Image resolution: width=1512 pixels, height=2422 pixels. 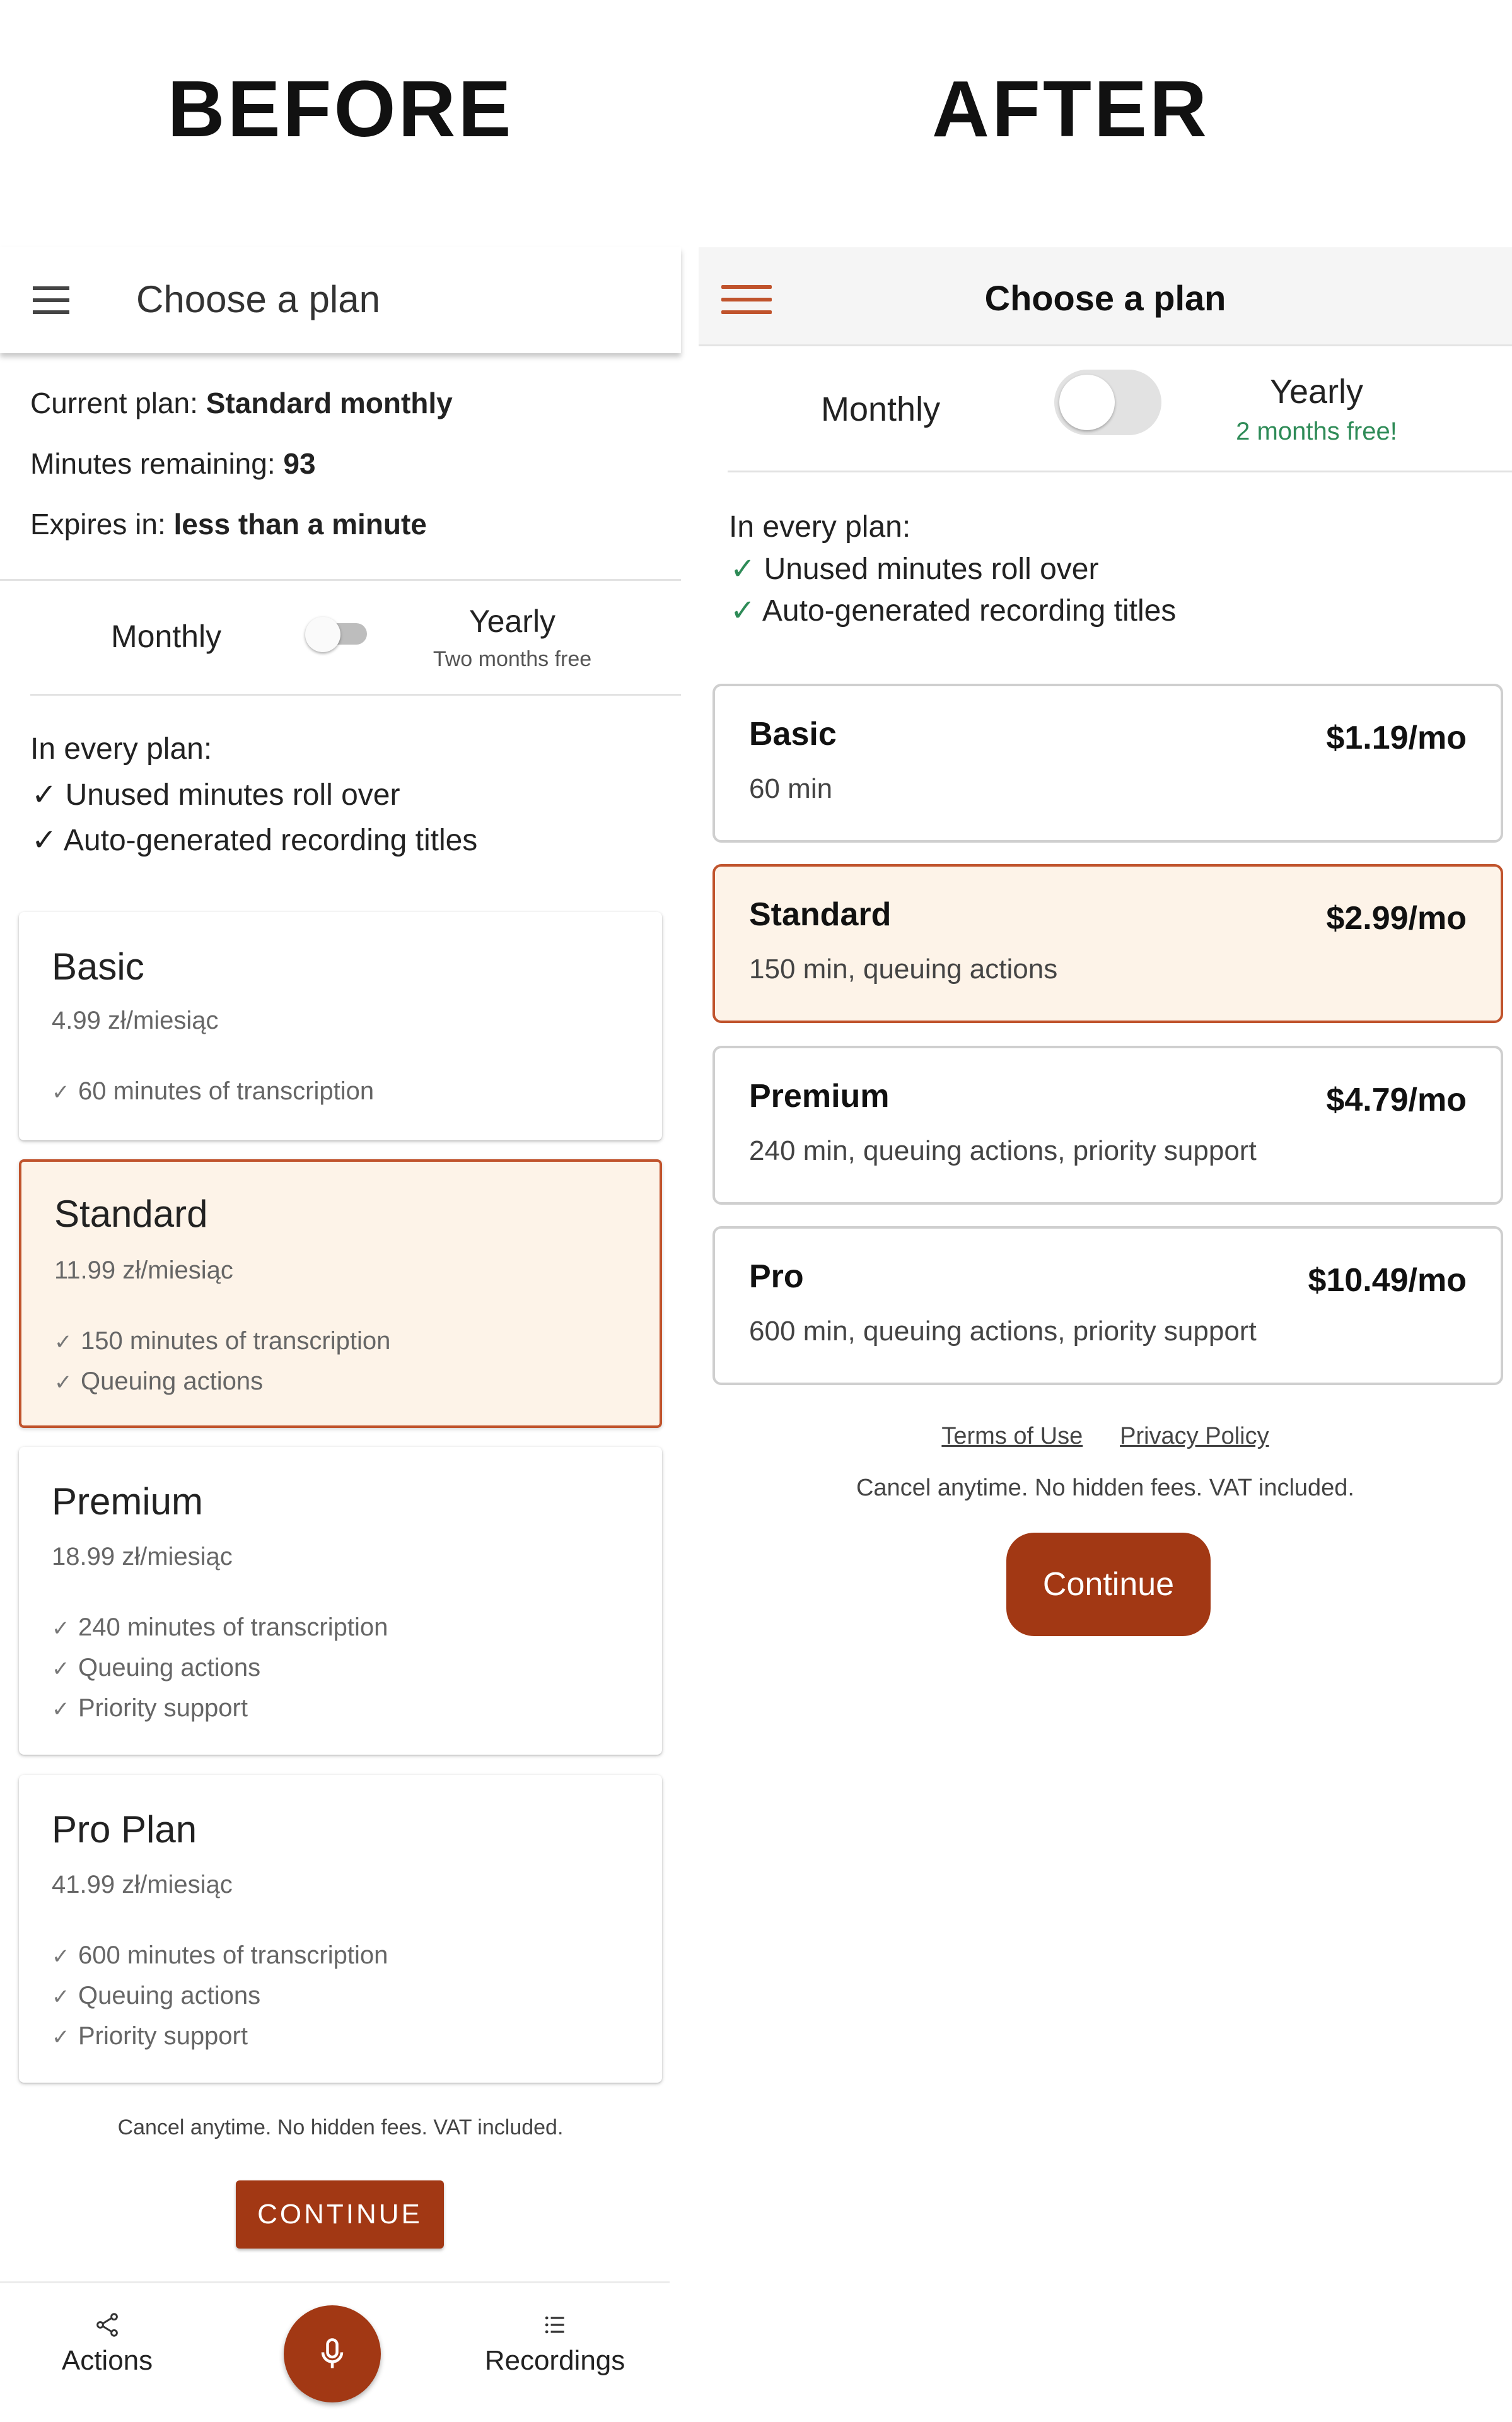 What do you see at coordinates (220, 1955) in the screenshot?
I see `plan-feature: ✓ 600 minutes of transcription` at bounding box center [220, 1955].